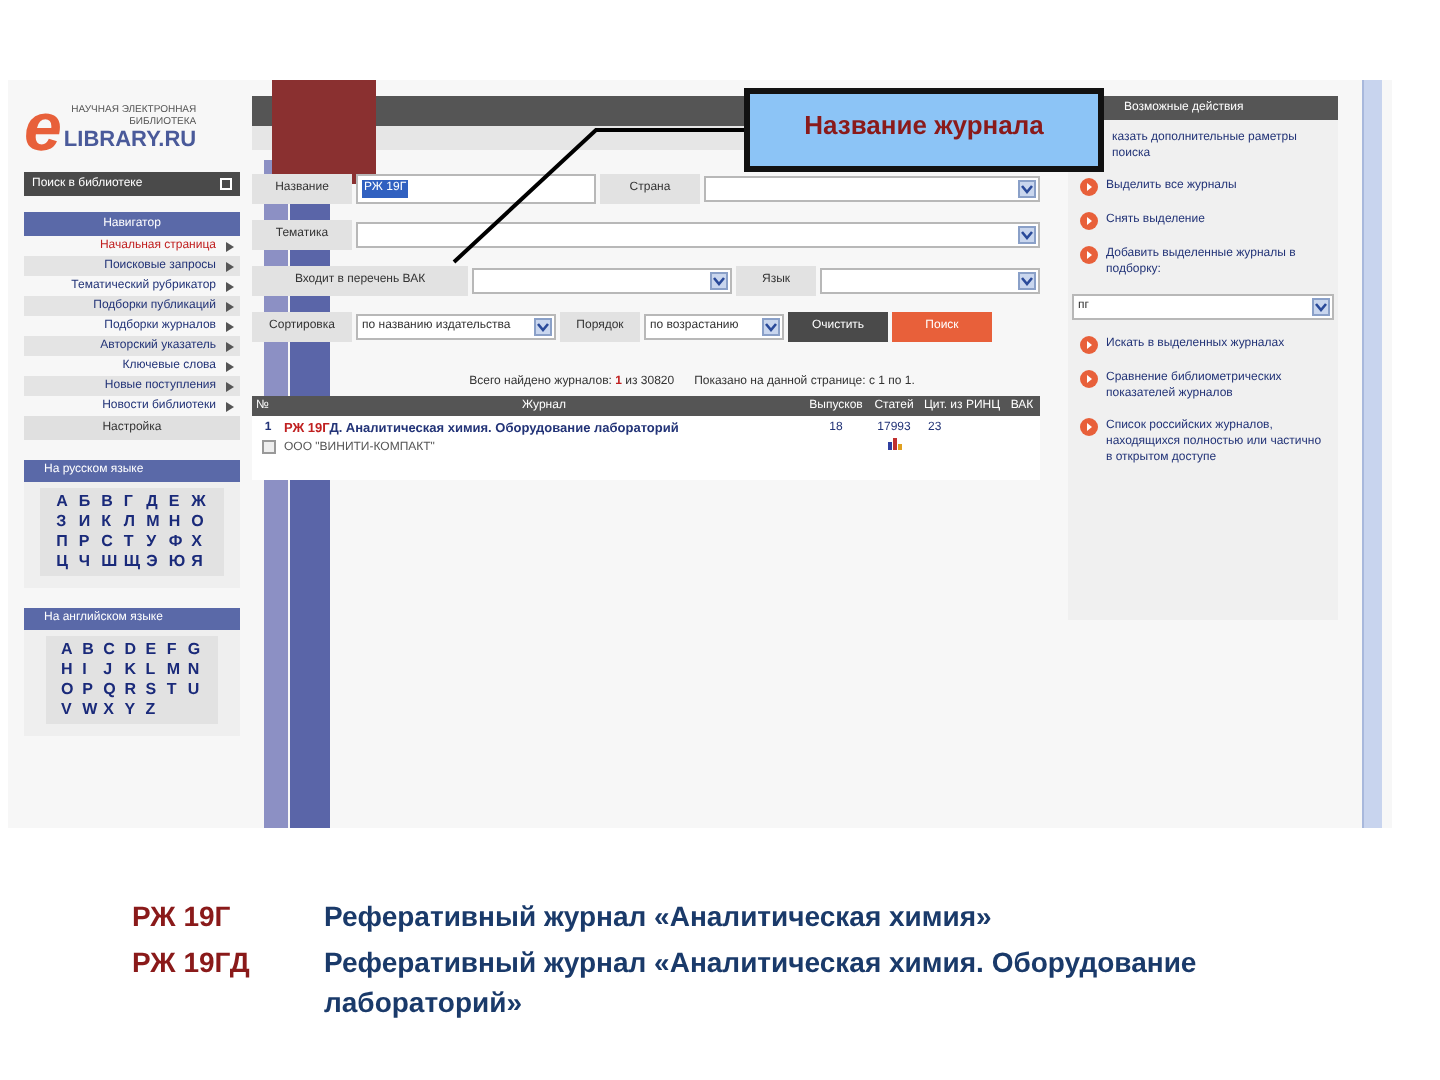 The height and width of the screenshot is (1080, 1440). Describe the element at coordinates (195, 650) in the screenshot. I see `letter-link: G` at that location.